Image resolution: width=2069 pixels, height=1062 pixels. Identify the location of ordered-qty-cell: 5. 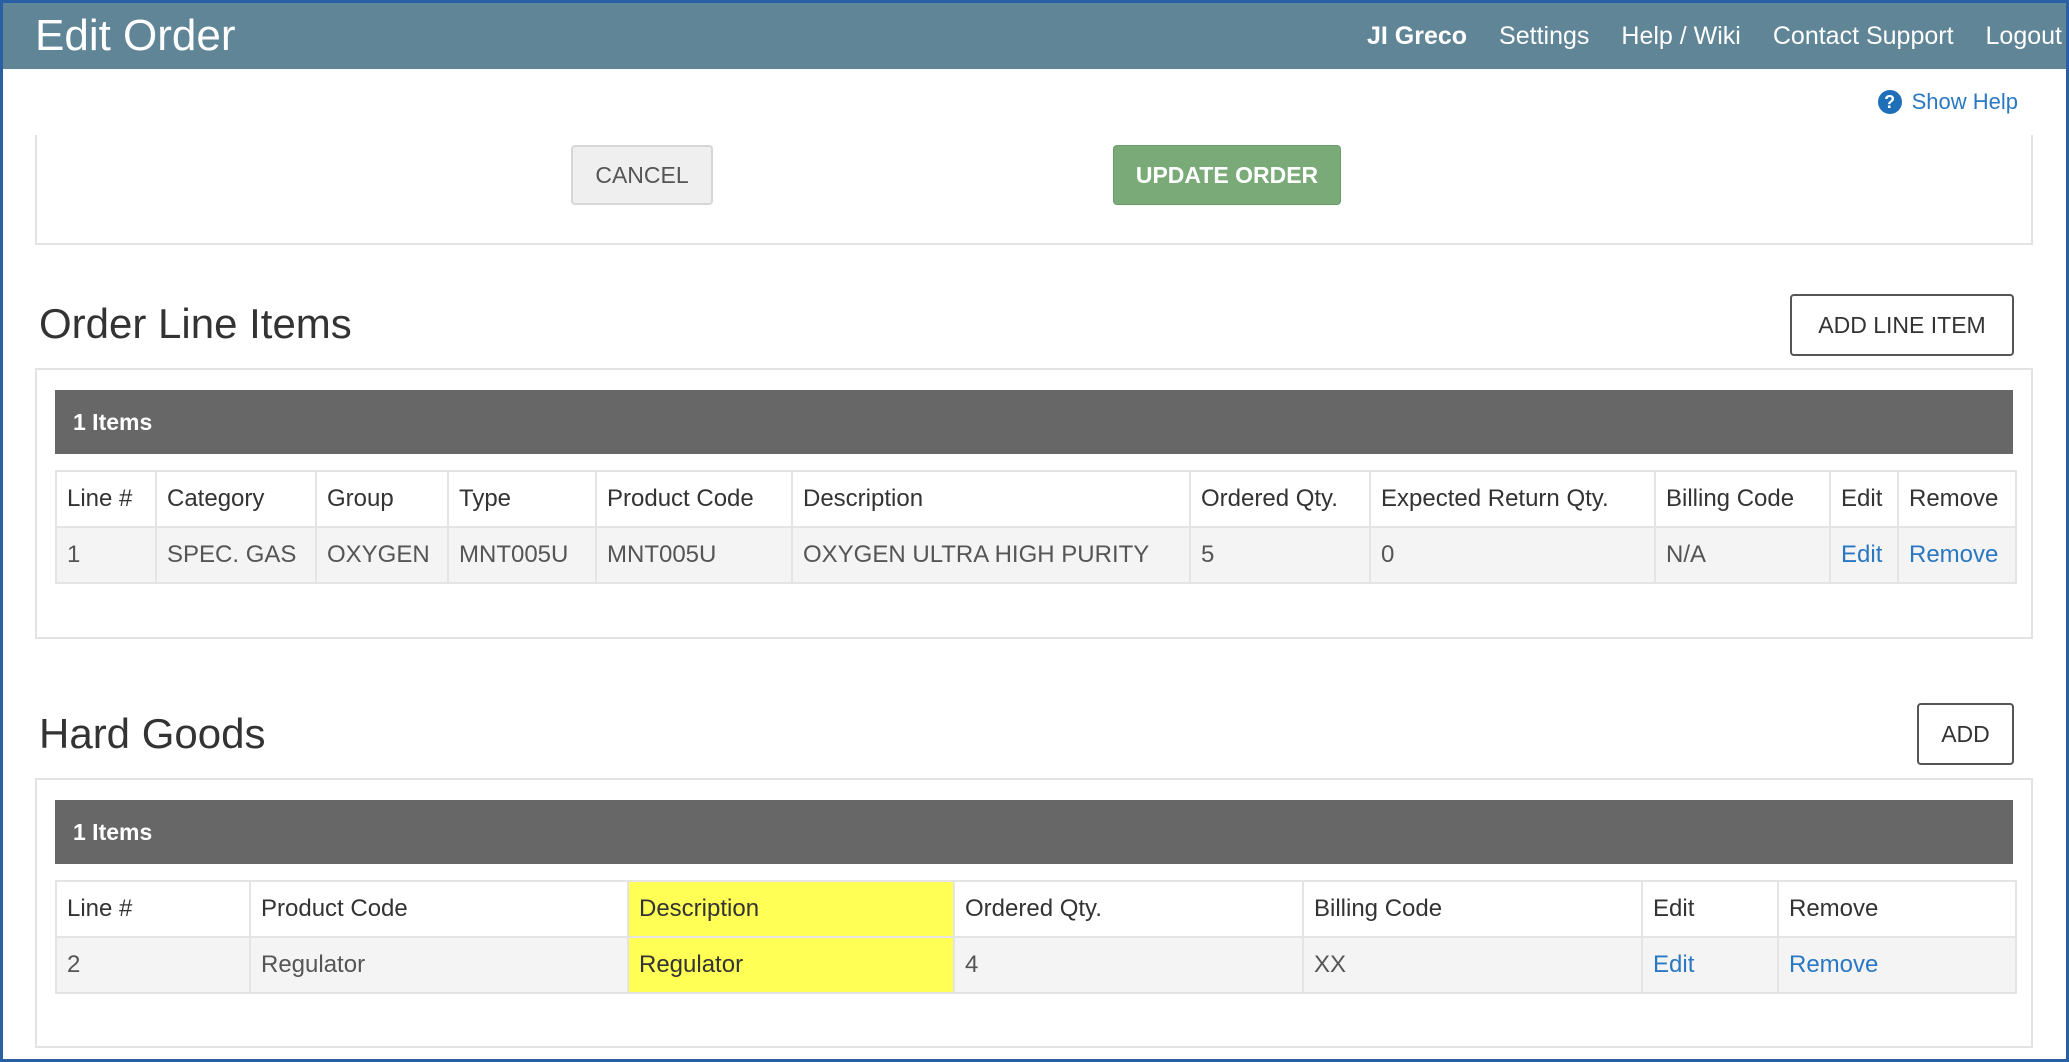
(1280, 555).